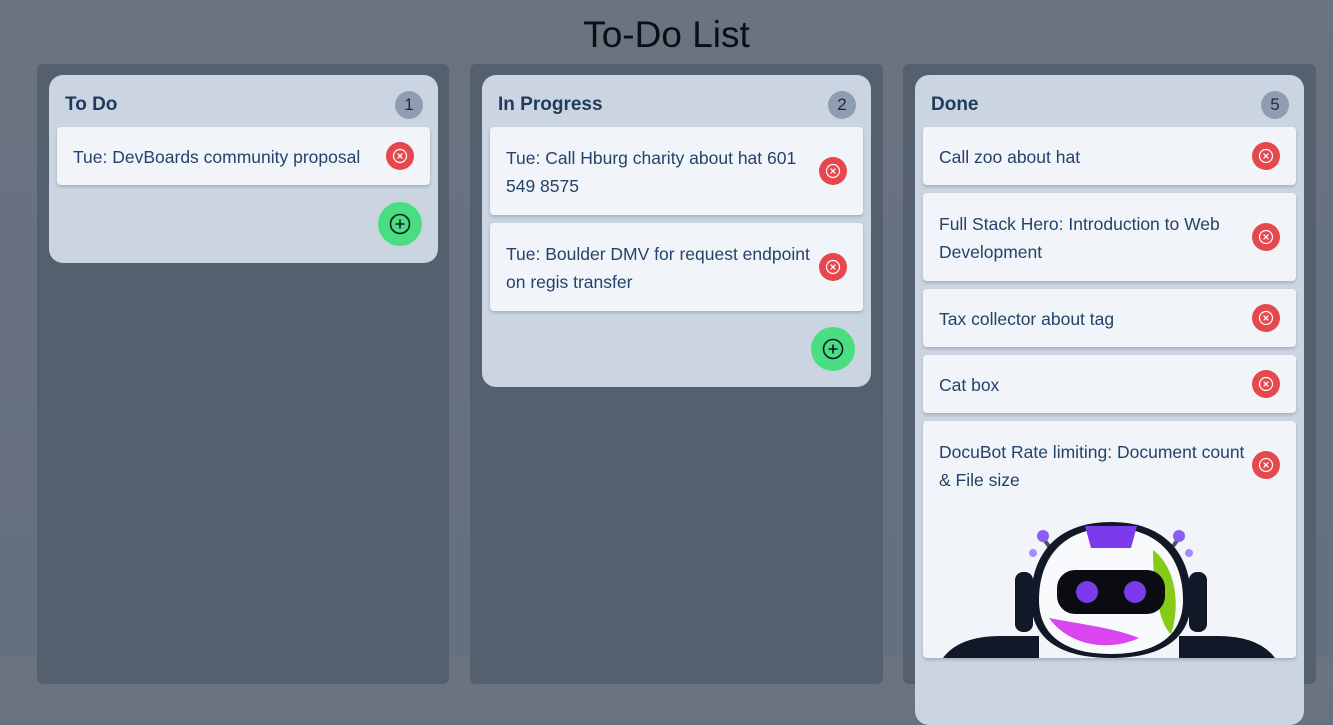  Describe the element at coordinates (91, 104) in the screenshot. I see `list-title: To Do` at that location.